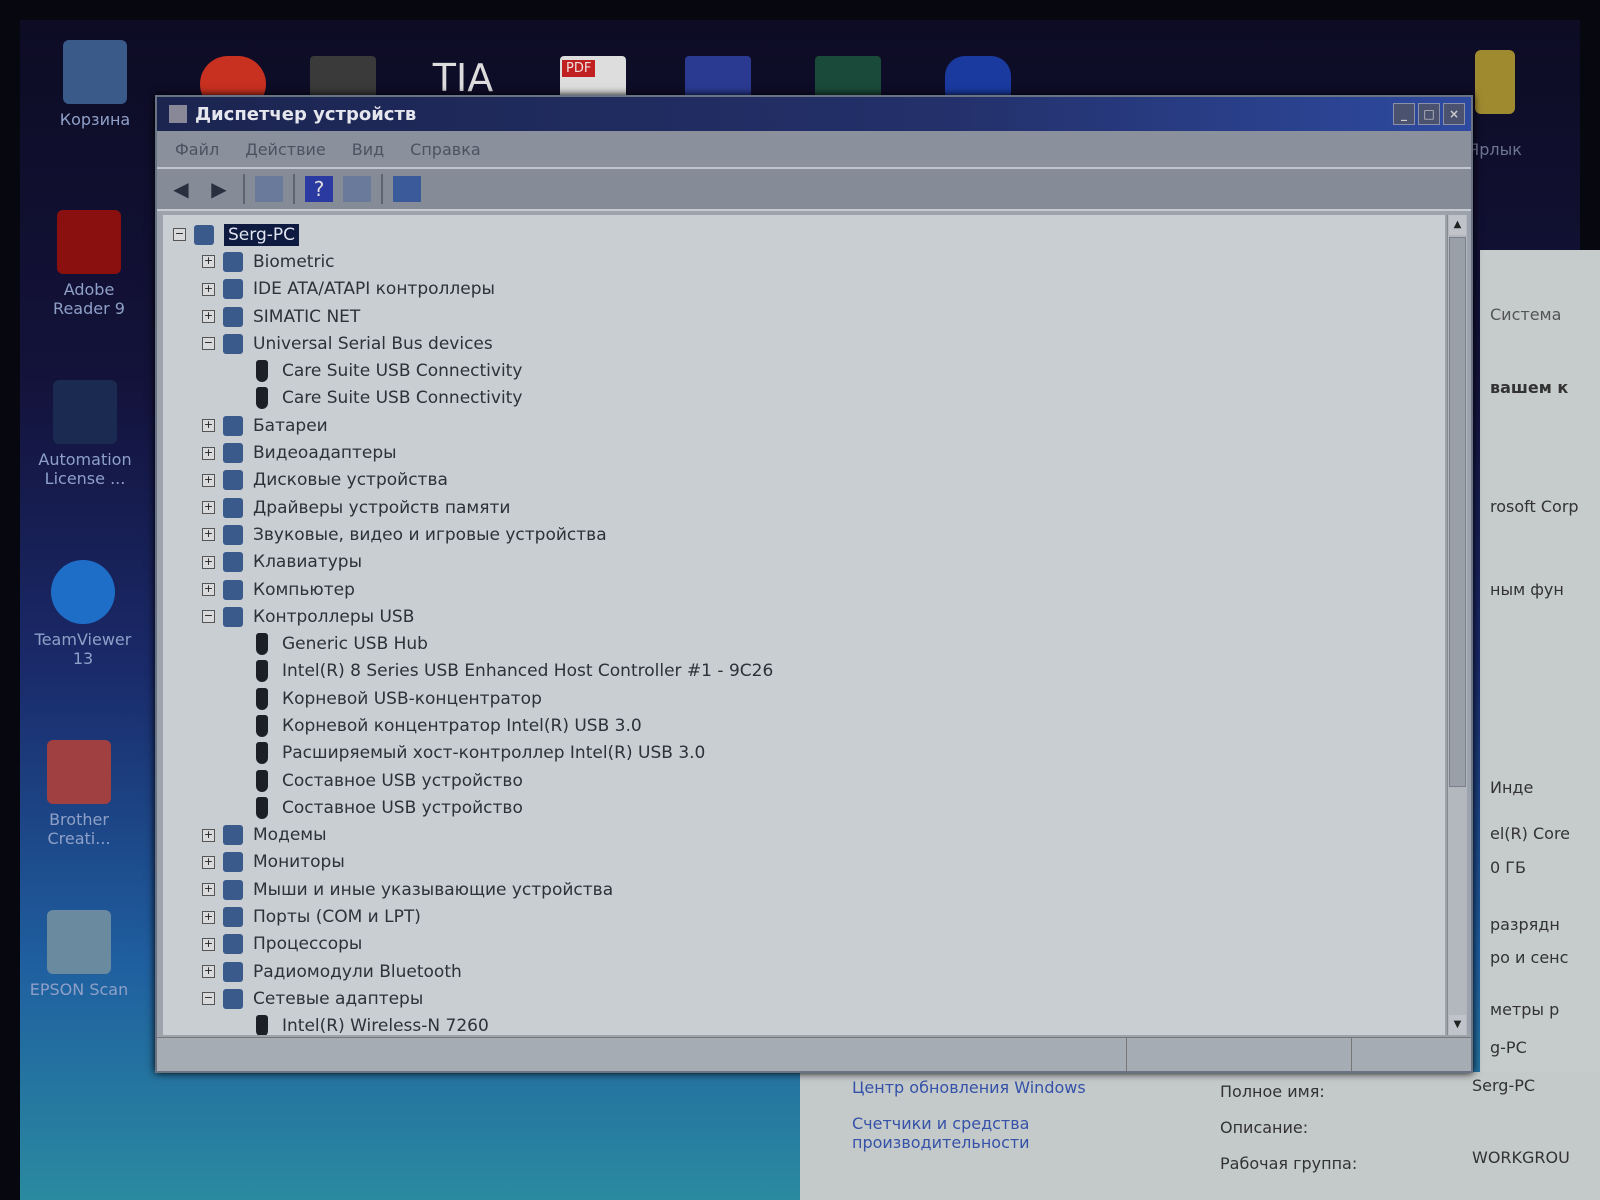 The width and height of the screenshot is (1600, 1200). I want to click on desktop-icon-epson-scan: EPSON Scan, so click(79, 954).